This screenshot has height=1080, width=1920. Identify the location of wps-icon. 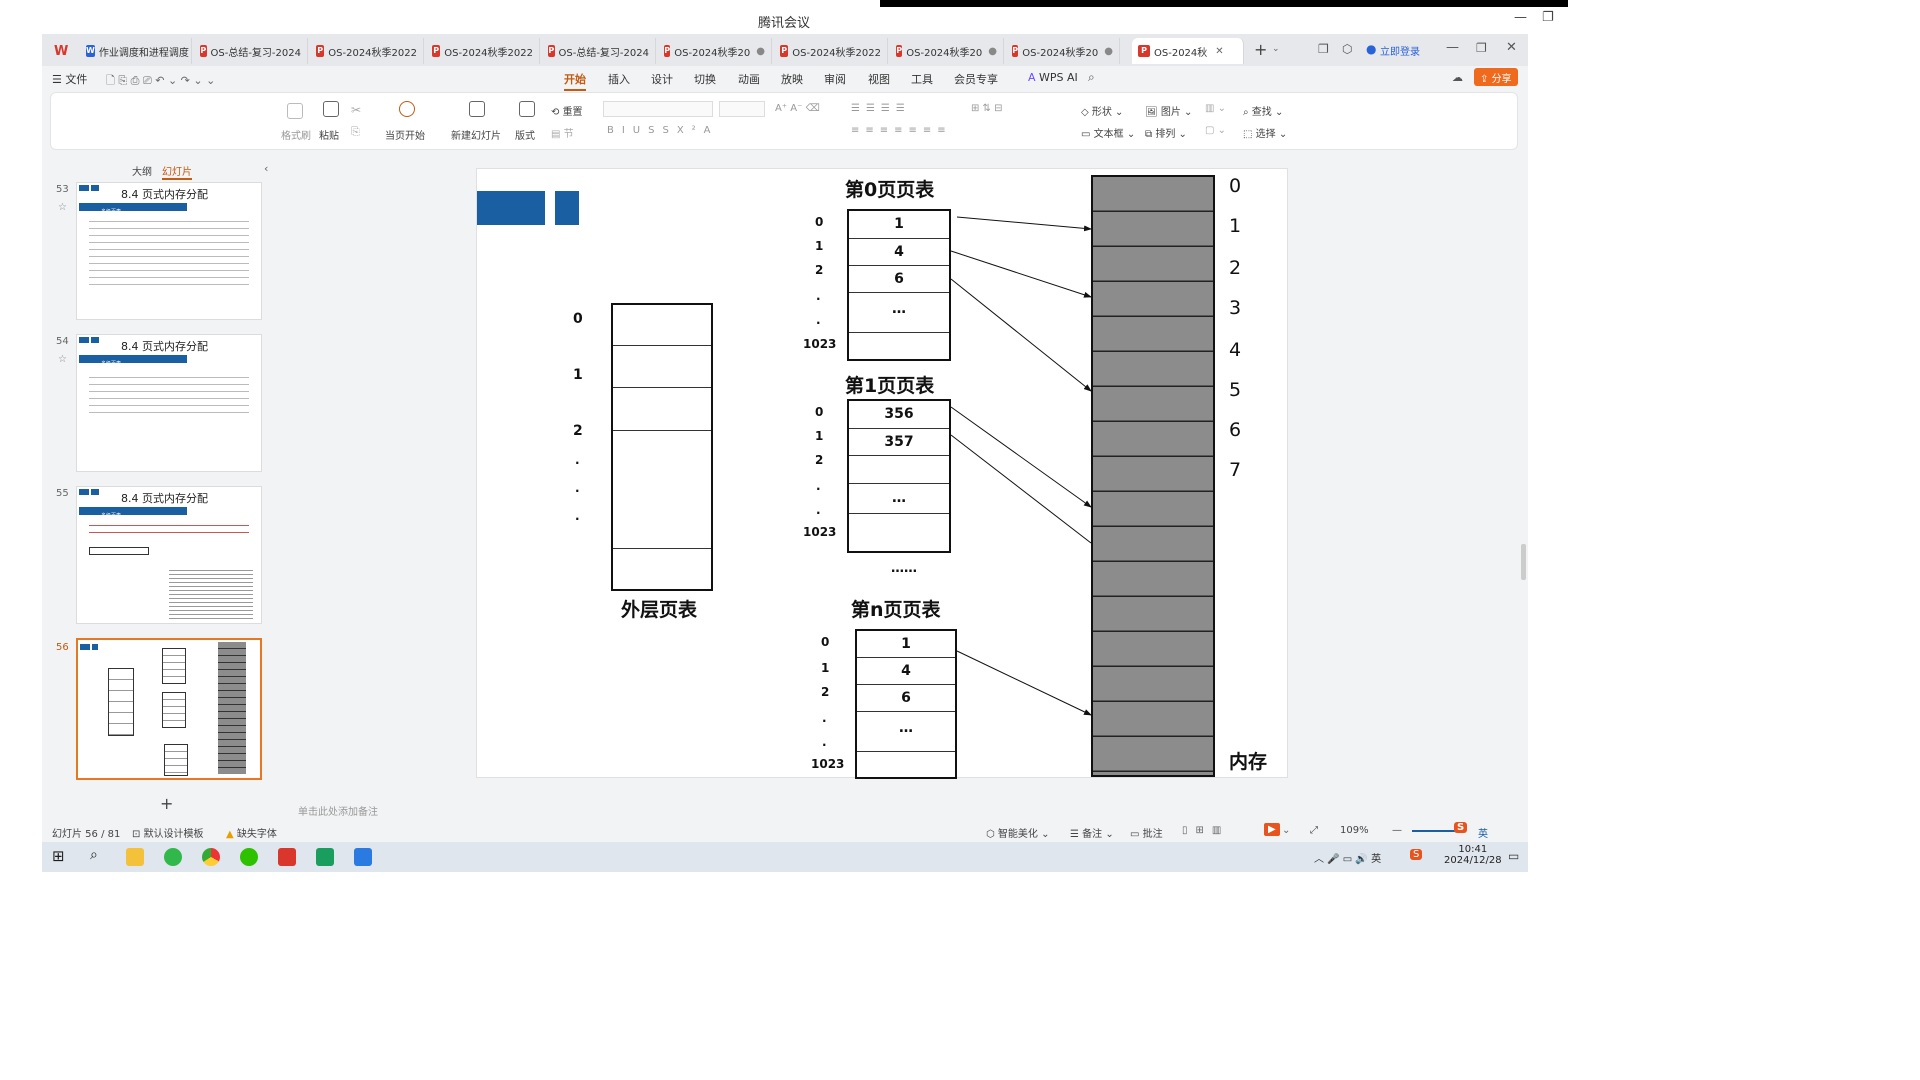
(287, 857).